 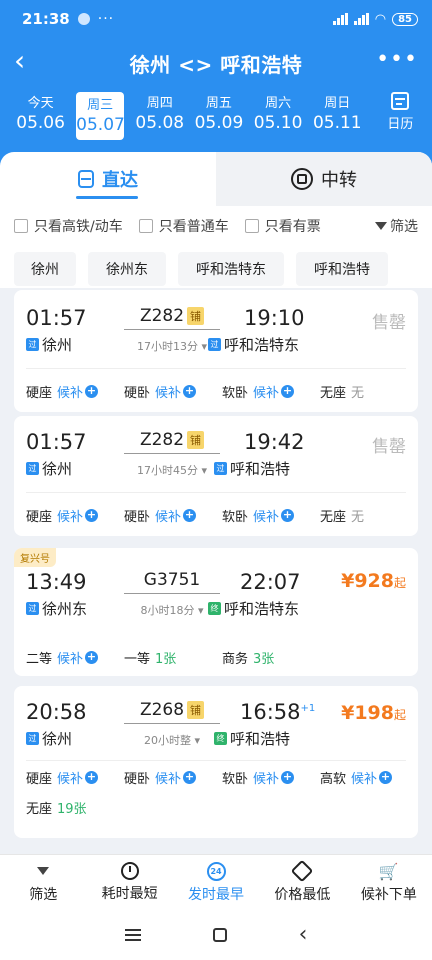 What do you see at coordinates (28, 61) in the screenshot?
I see `back-icon: ‹` at bounding box center [28, 61].